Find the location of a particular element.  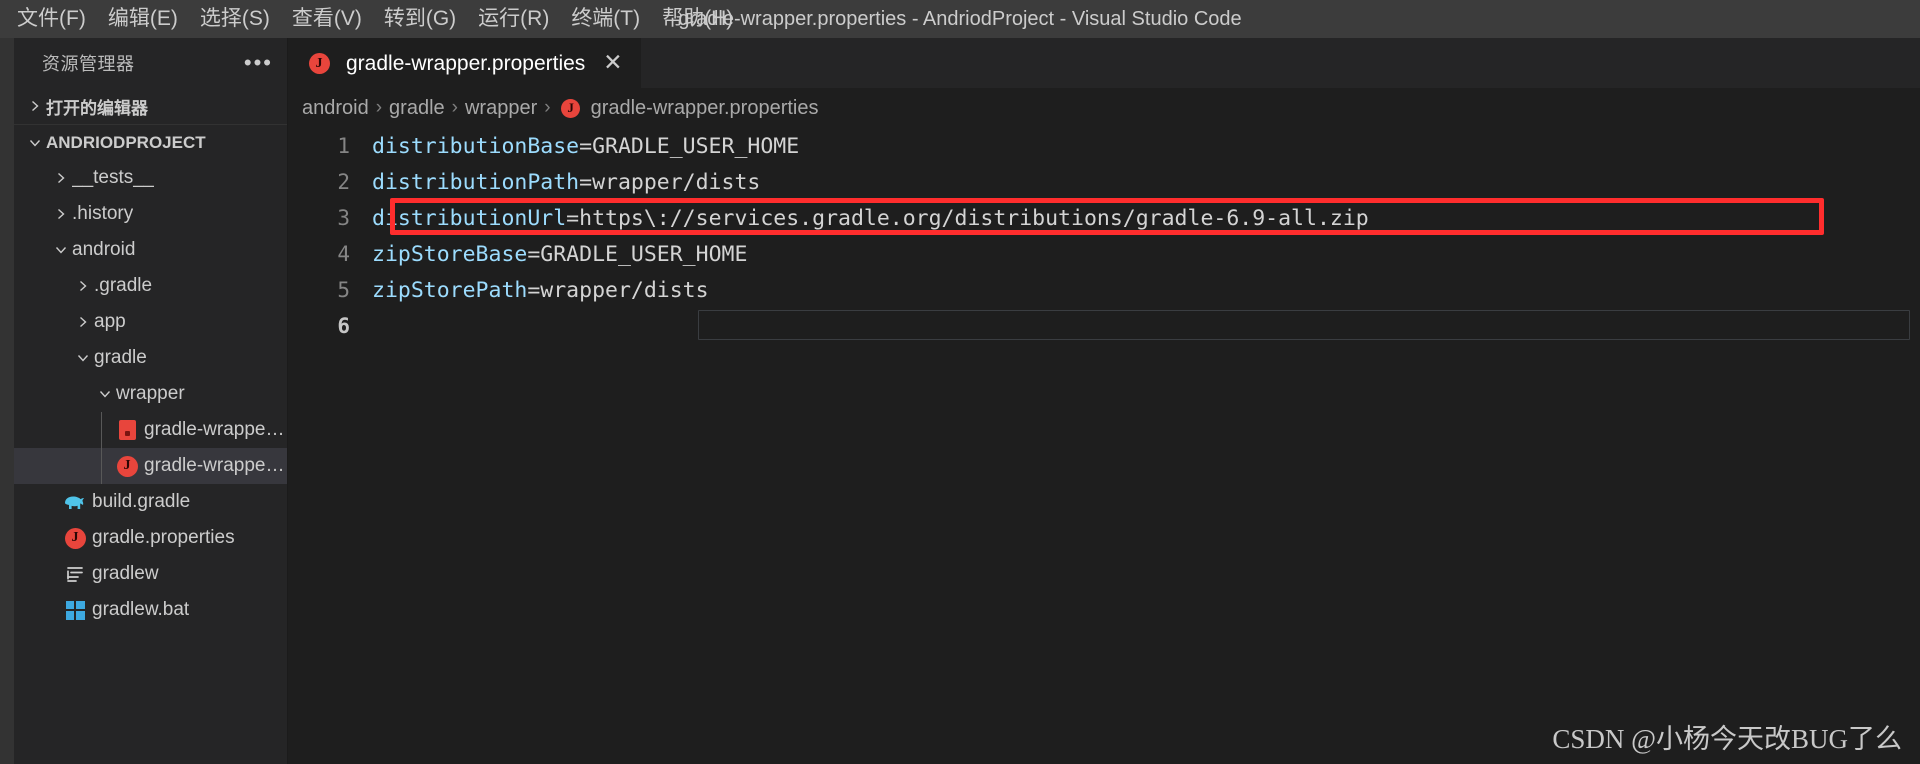

menu-selection: 选择(S) is located at coordinates (235, 19).